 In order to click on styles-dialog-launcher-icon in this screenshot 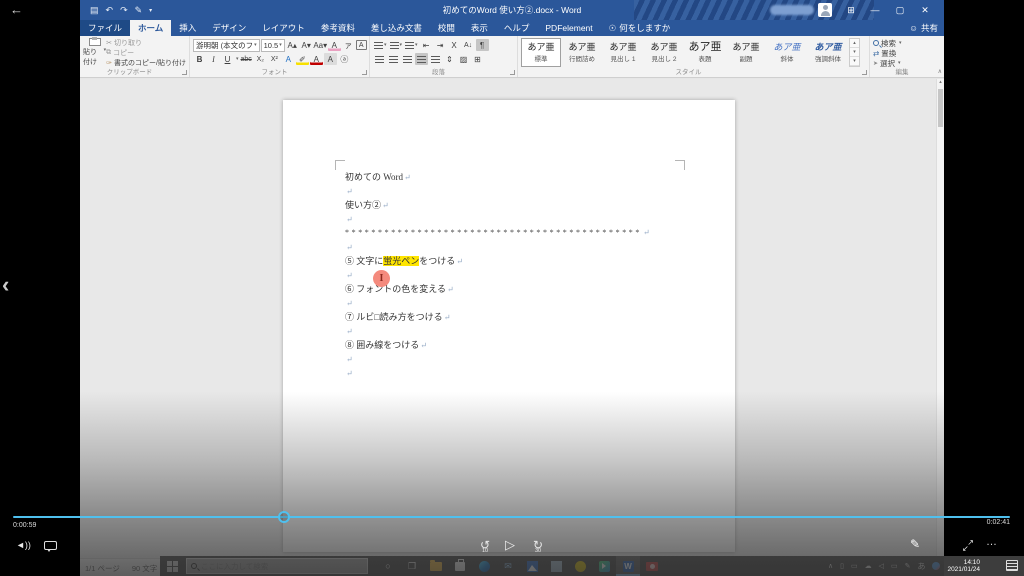, I will do `click(864, 72)`.